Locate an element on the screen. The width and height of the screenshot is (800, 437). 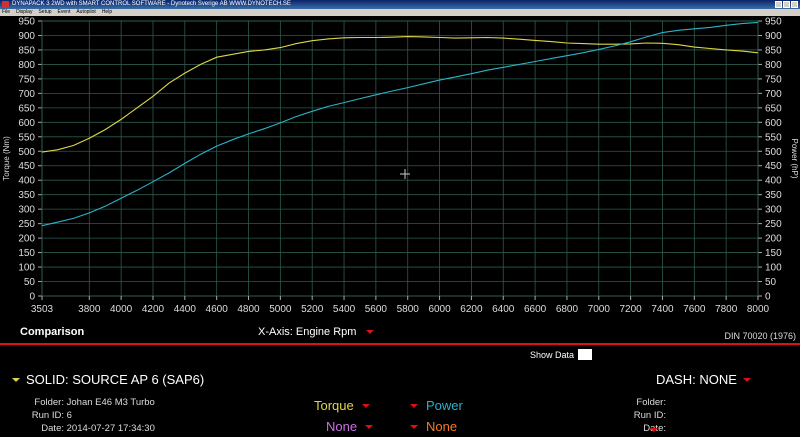
red-divider is located at coordinates (400, 344).